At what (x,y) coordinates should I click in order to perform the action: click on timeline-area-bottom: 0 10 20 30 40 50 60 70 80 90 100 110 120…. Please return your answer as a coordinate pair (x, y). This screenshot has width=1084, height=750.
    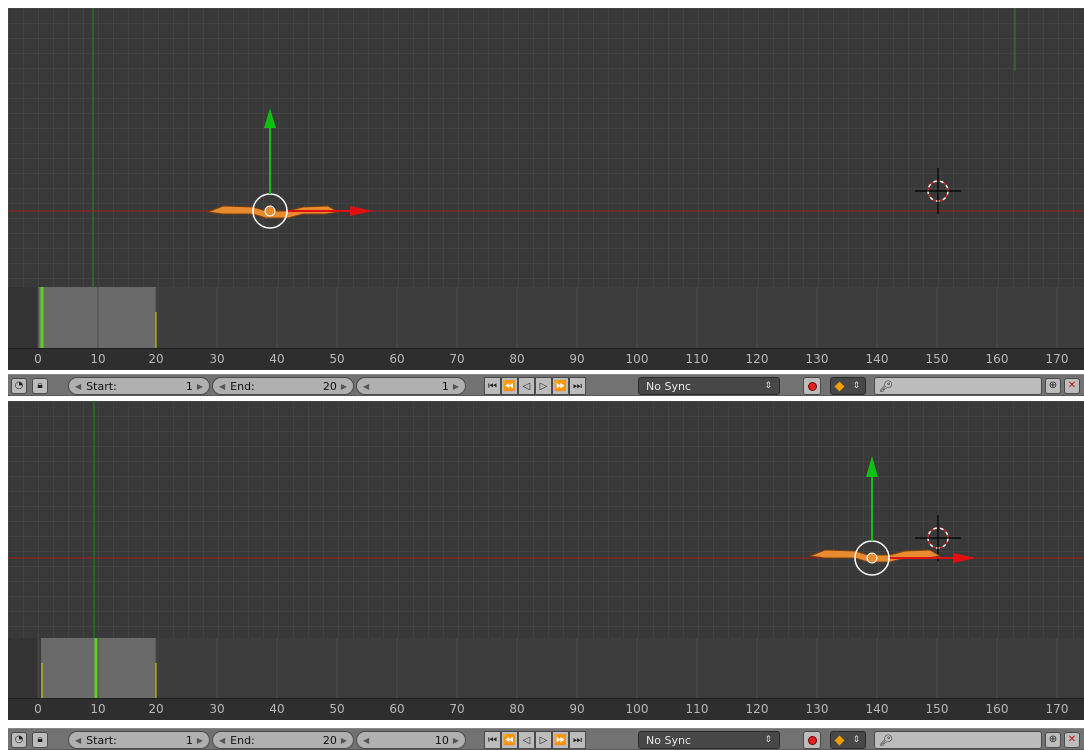
    Looking at the image, I should click on (546, 679).